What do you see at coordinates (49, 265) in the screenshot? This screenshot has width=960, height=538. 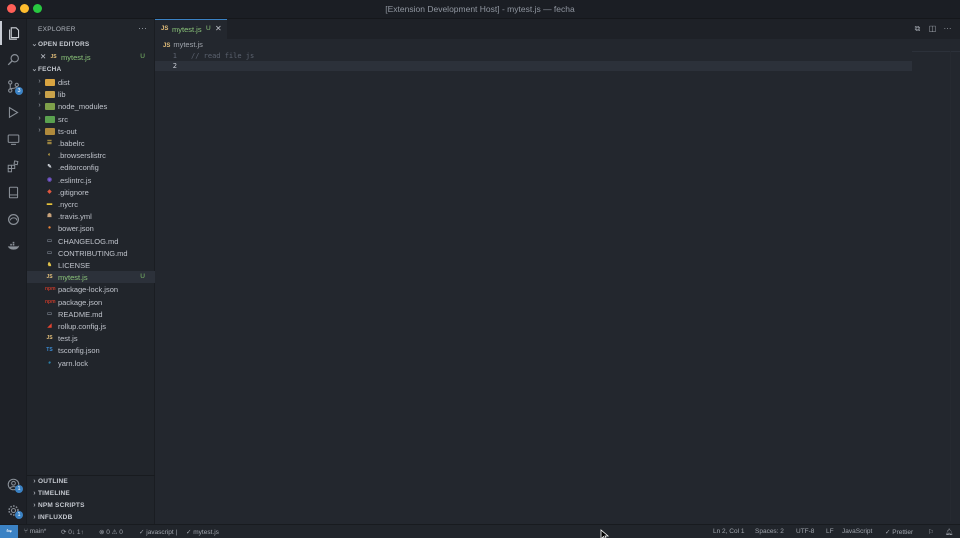 I see `file-type-icon: ♞` at bounding box center [49, 265].